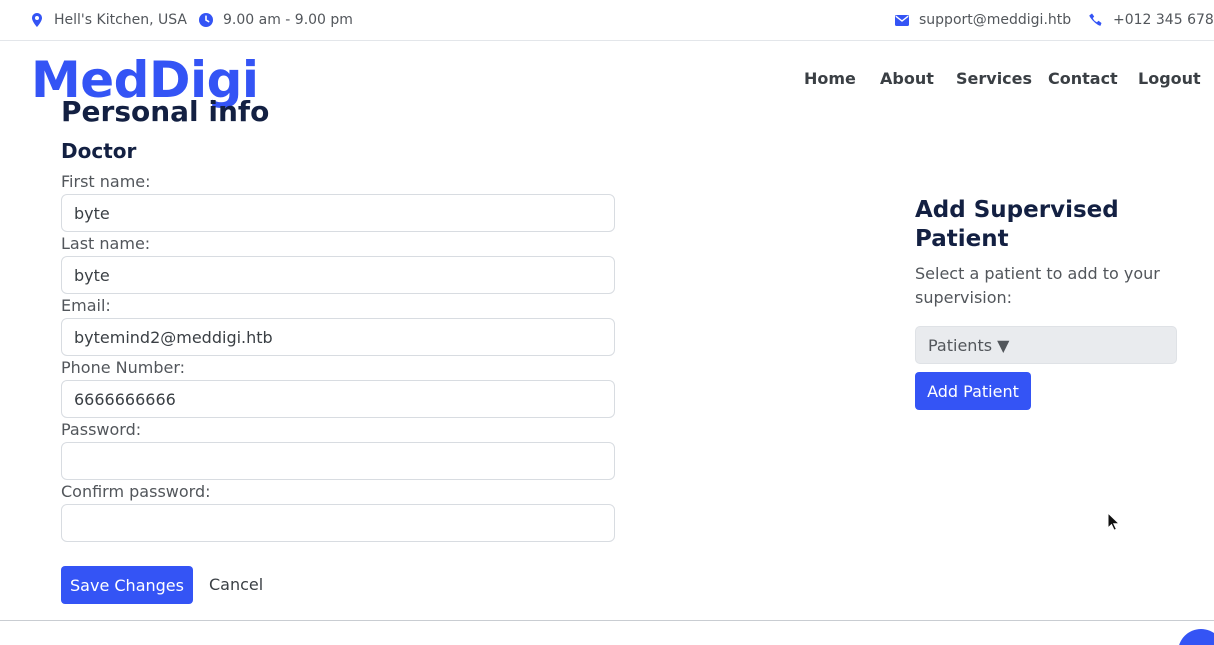 The image size is (1214, 645). What do you see at coordinates (973, 391) in the screenshot?
I see `add-patient-button: Add Patient` at bounding box center [973, 391].